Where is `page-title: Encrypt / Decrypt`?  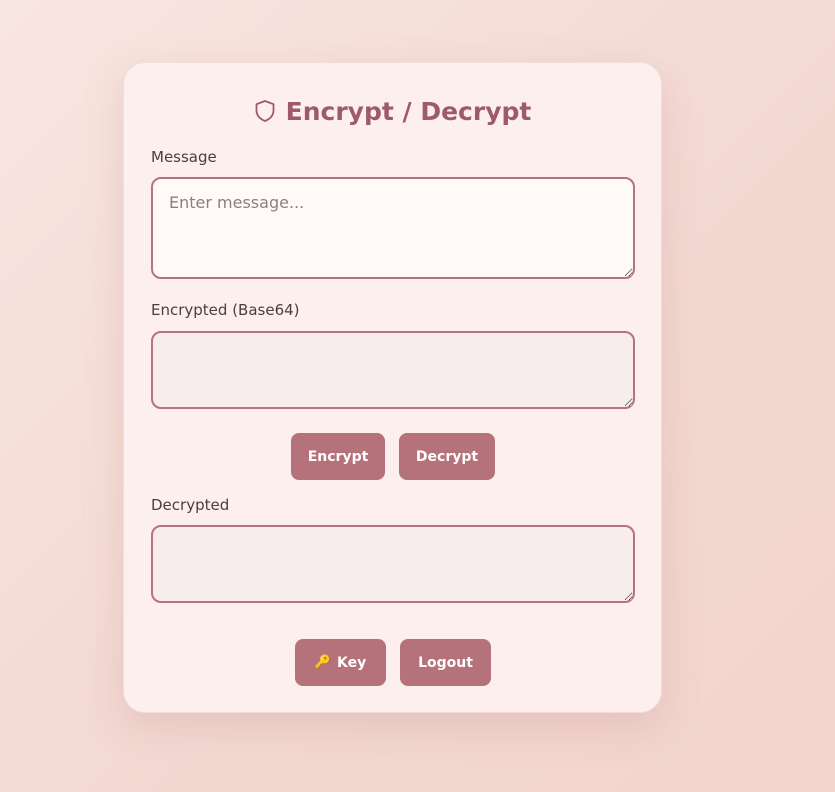
page-title: Encrypt / Decrypt is located at coordinates (392, 111).